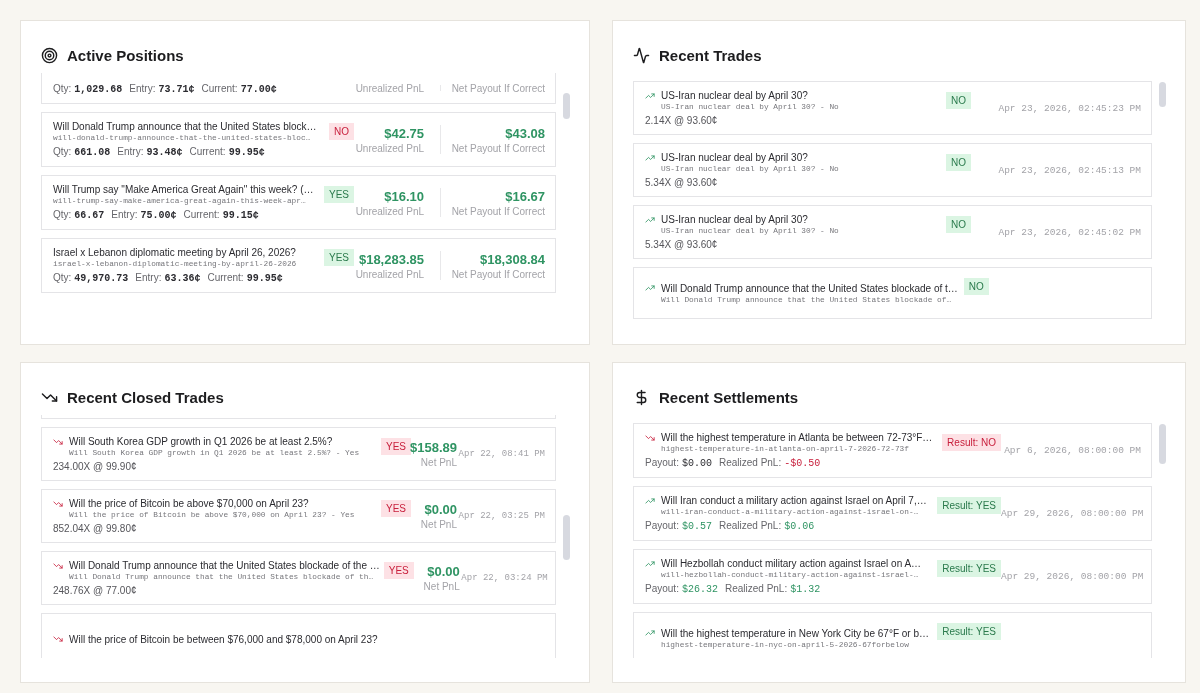 This screenshot has height=693, width=1200. I want to click on stat-value: 49,970.73, so click(101, 278).